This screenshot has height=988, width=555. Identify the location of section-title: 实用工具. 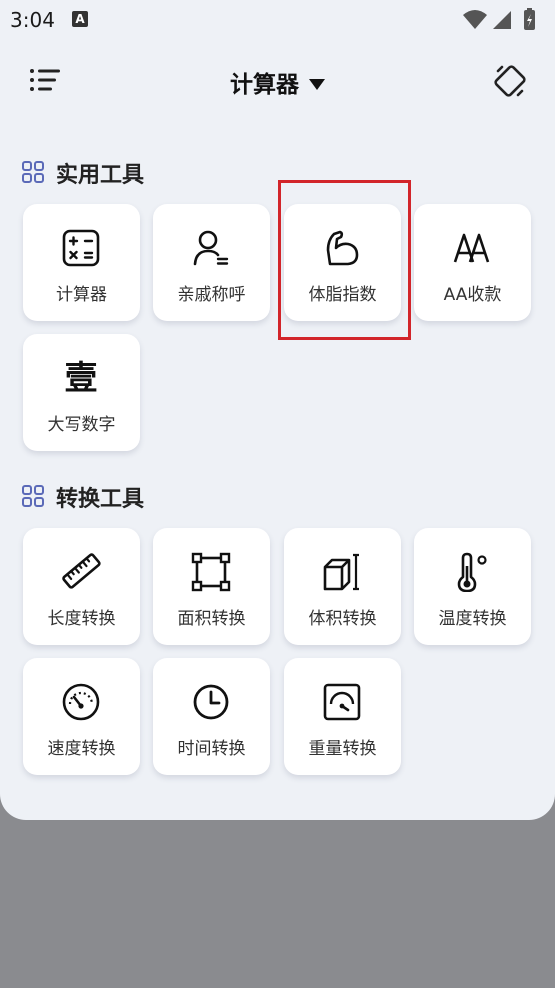
(100, 175).